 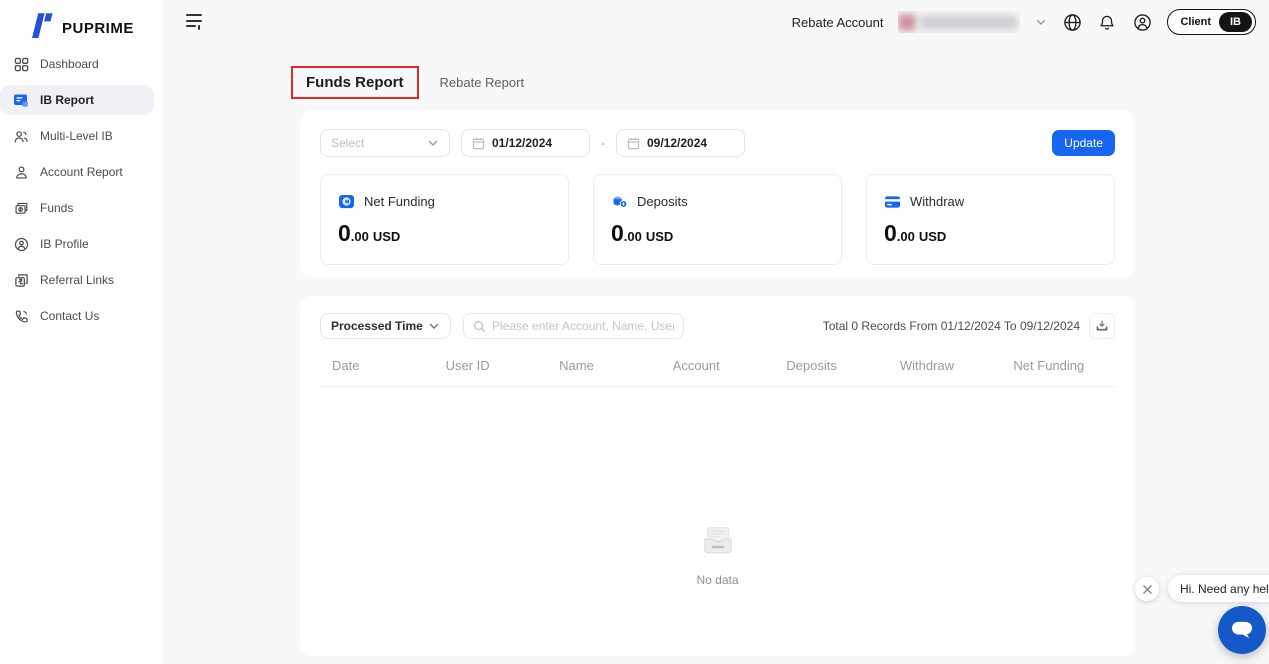 I want to click on column-header-withdraw: Withdraw, so click(x=927, y=365).